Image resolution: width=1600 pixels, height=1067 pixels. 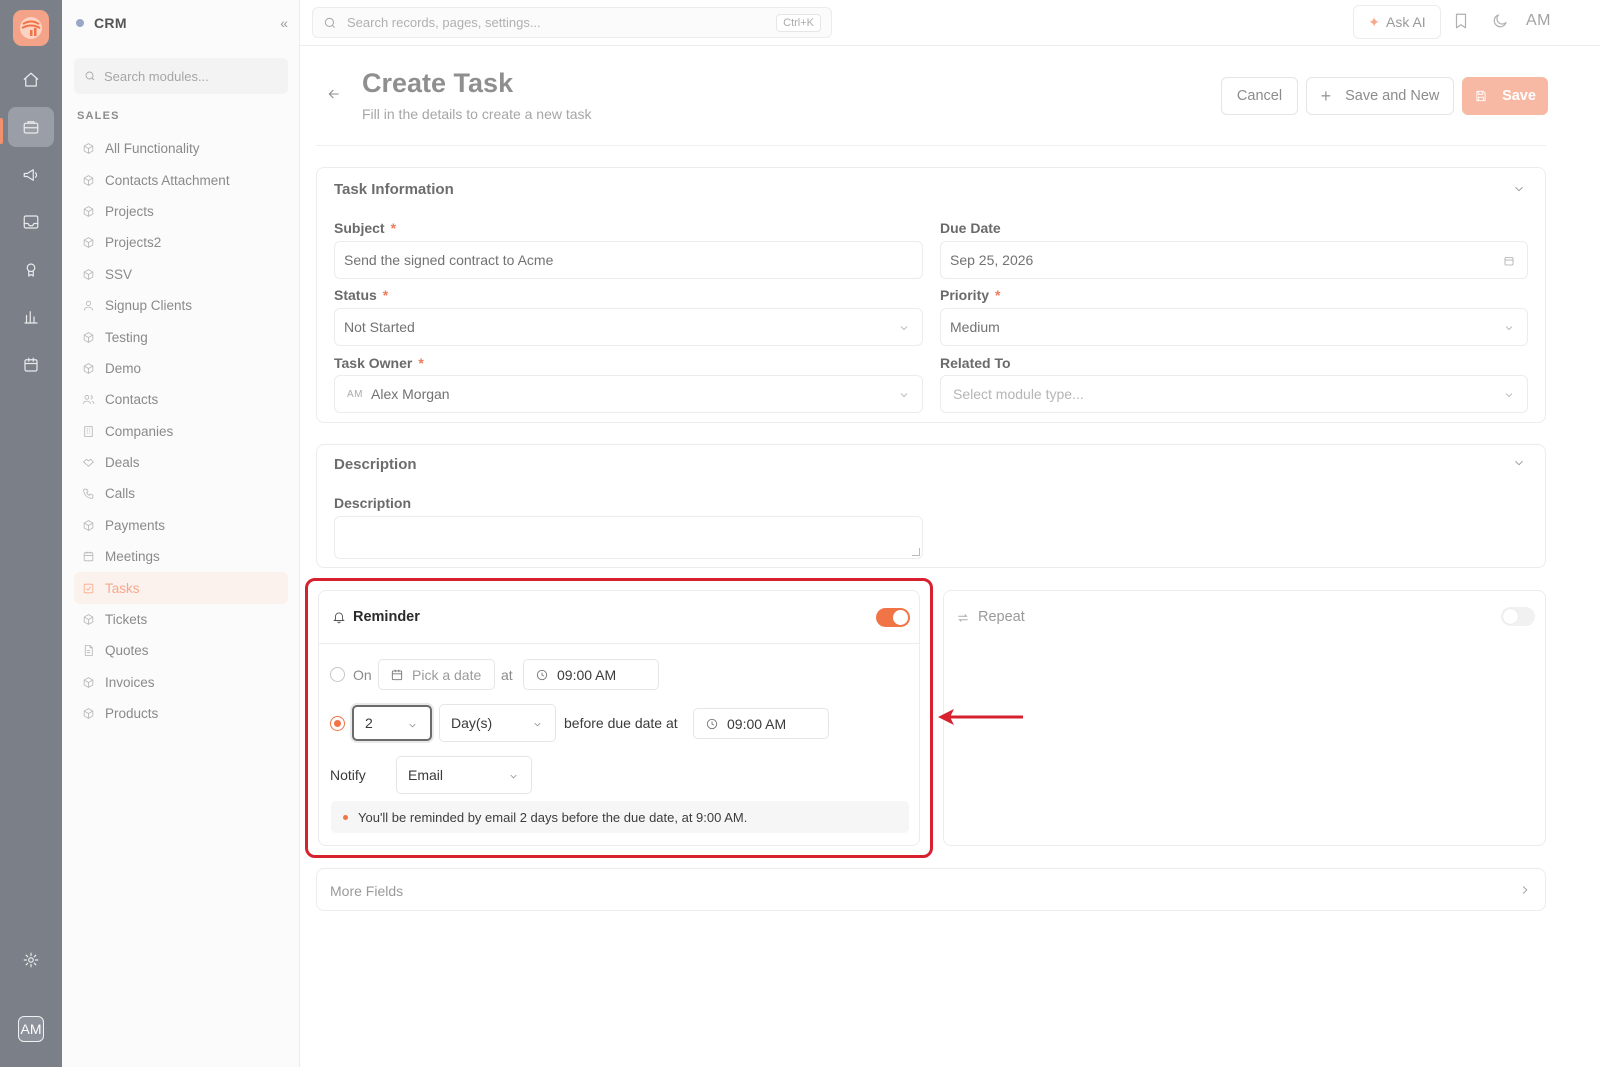 What do you see at coordinates (373, 363) in the screenshot?
I see `task-owner-label-text: Task Owner` at bounding box center [373, 363].